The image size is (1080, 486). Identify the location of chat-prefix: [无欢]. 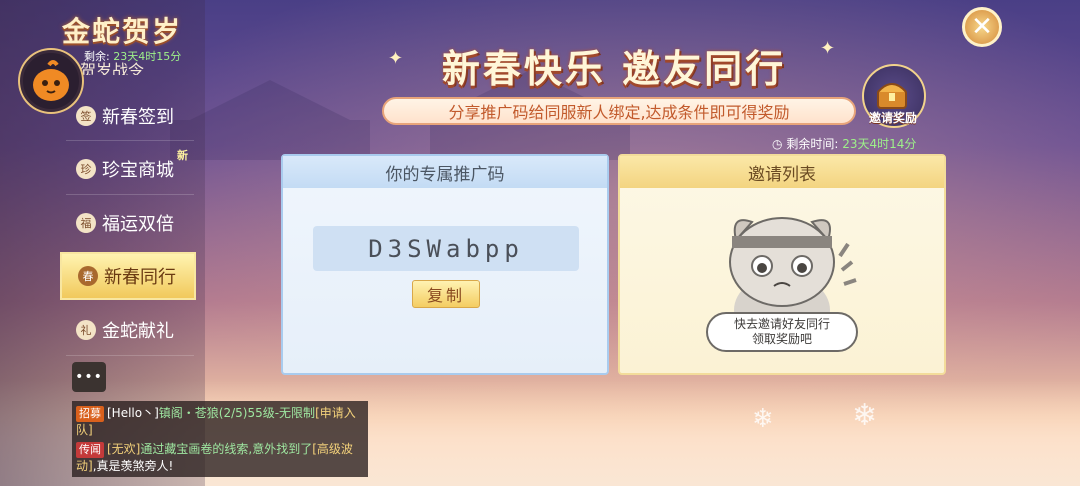
(124, 449).